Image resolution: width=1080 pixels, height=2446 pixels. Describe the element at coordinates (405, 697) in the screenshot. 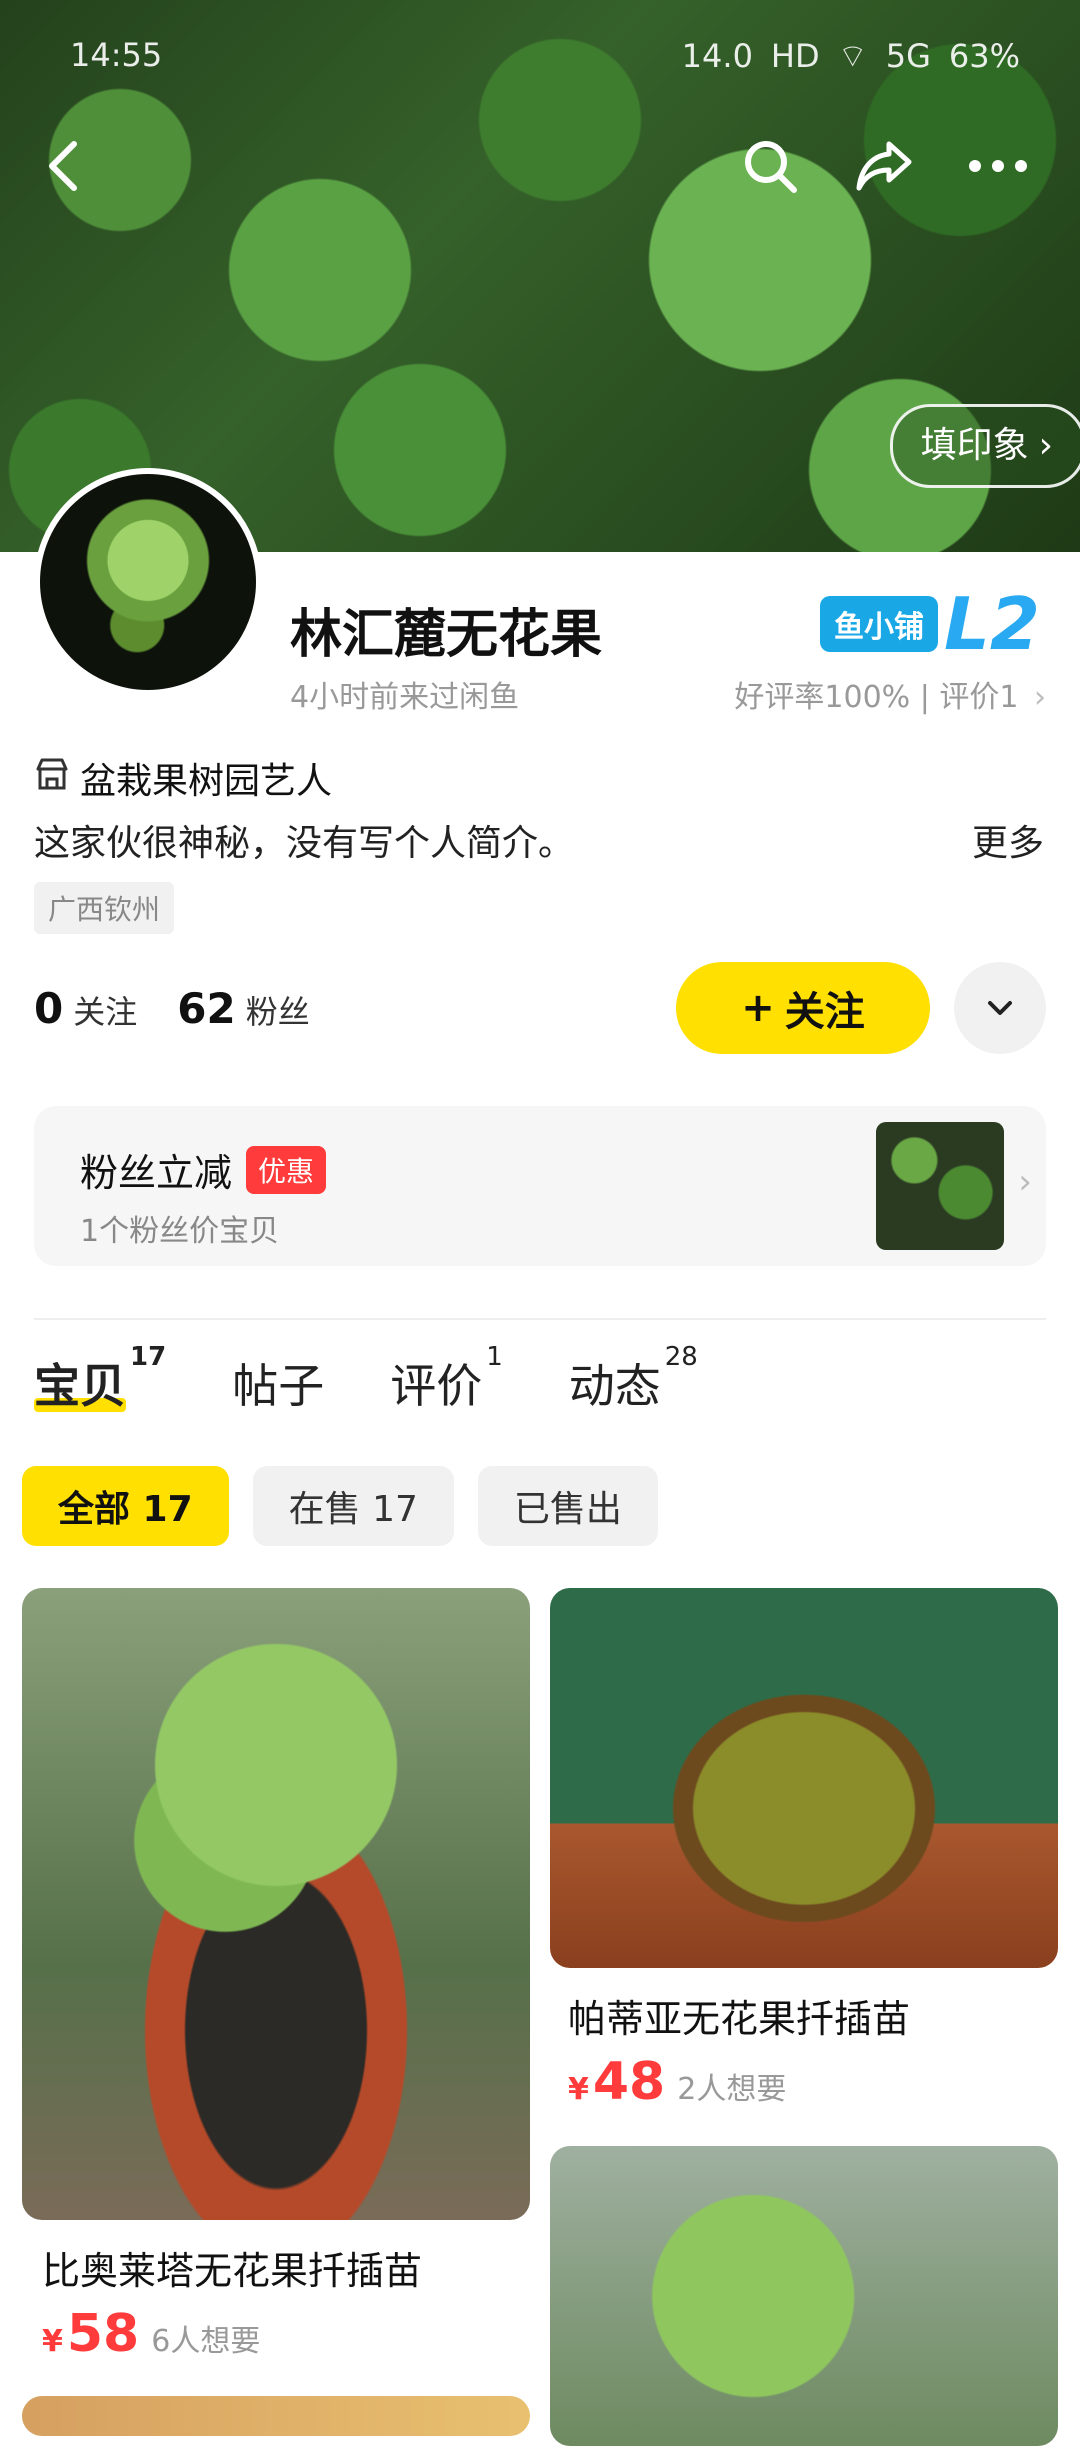

I see `last-visit-text: 4小时前来过闲鱼` at that location.